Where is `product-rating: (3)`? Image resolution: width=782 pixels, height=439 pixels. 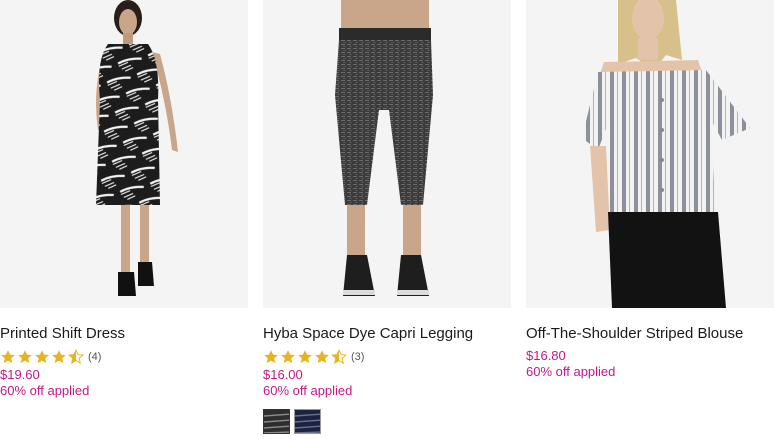 product-rating: (3) is located at coordinates (387, 357).